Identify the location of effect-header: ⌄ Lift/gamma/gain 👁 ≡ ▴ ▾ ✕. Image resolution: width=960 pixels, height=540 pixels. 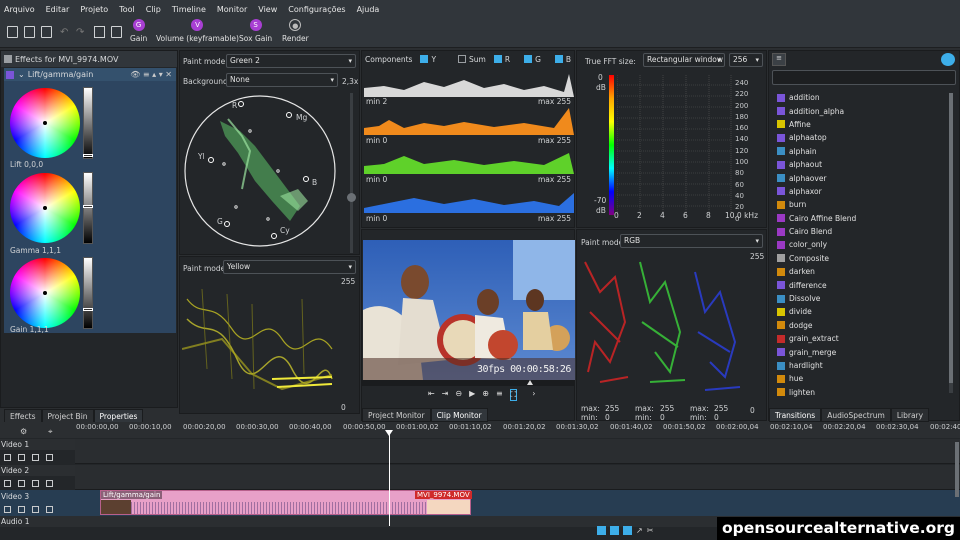
(90, 74).